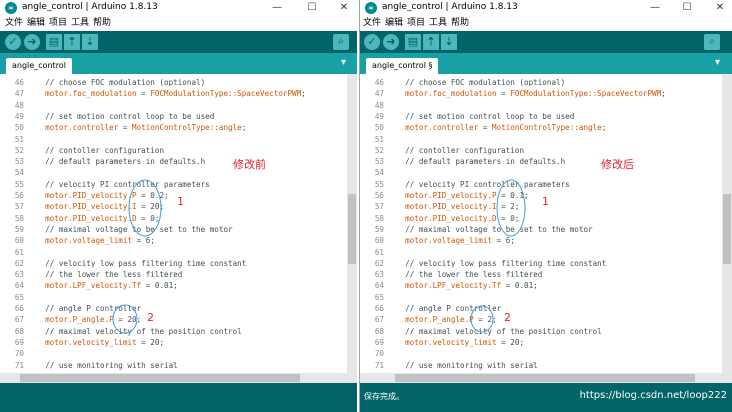  Describe the element at coordinates (481, 162) in the screenshot. I see `code-text: // default parameters in defaults.h` at that location.